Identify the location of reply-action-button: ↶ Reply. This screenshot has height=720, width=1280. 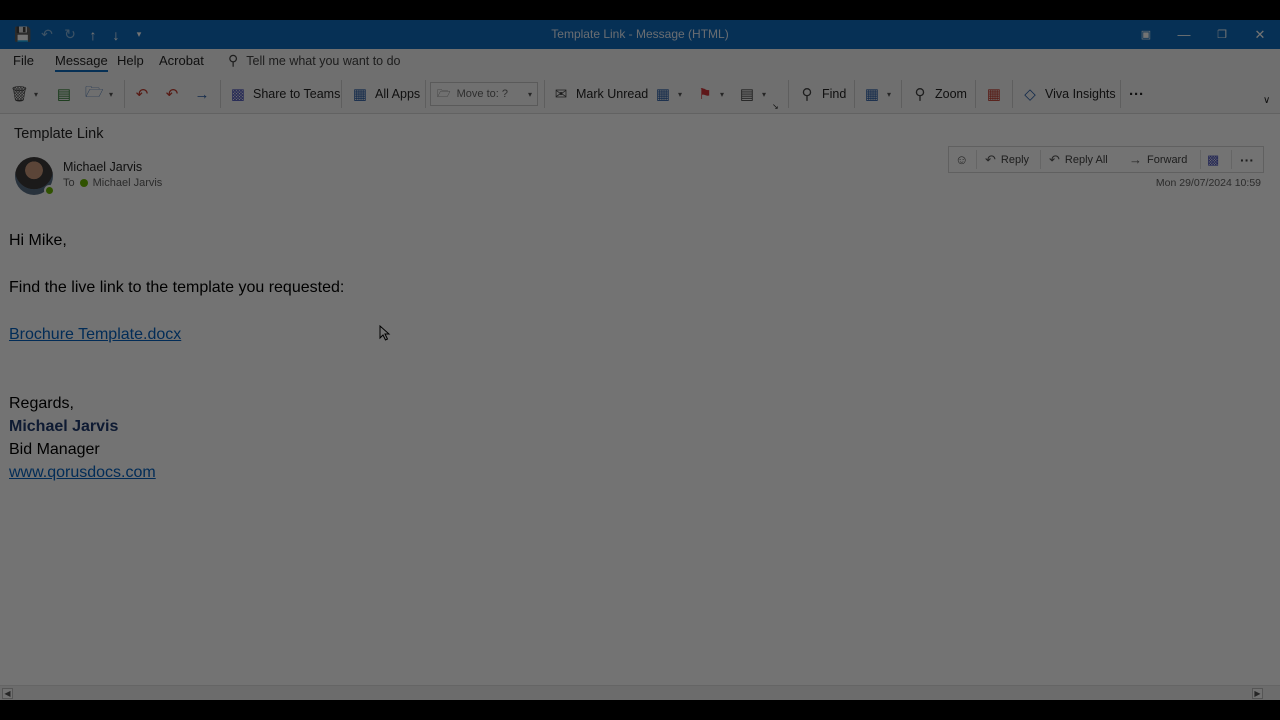
(1007, 159).